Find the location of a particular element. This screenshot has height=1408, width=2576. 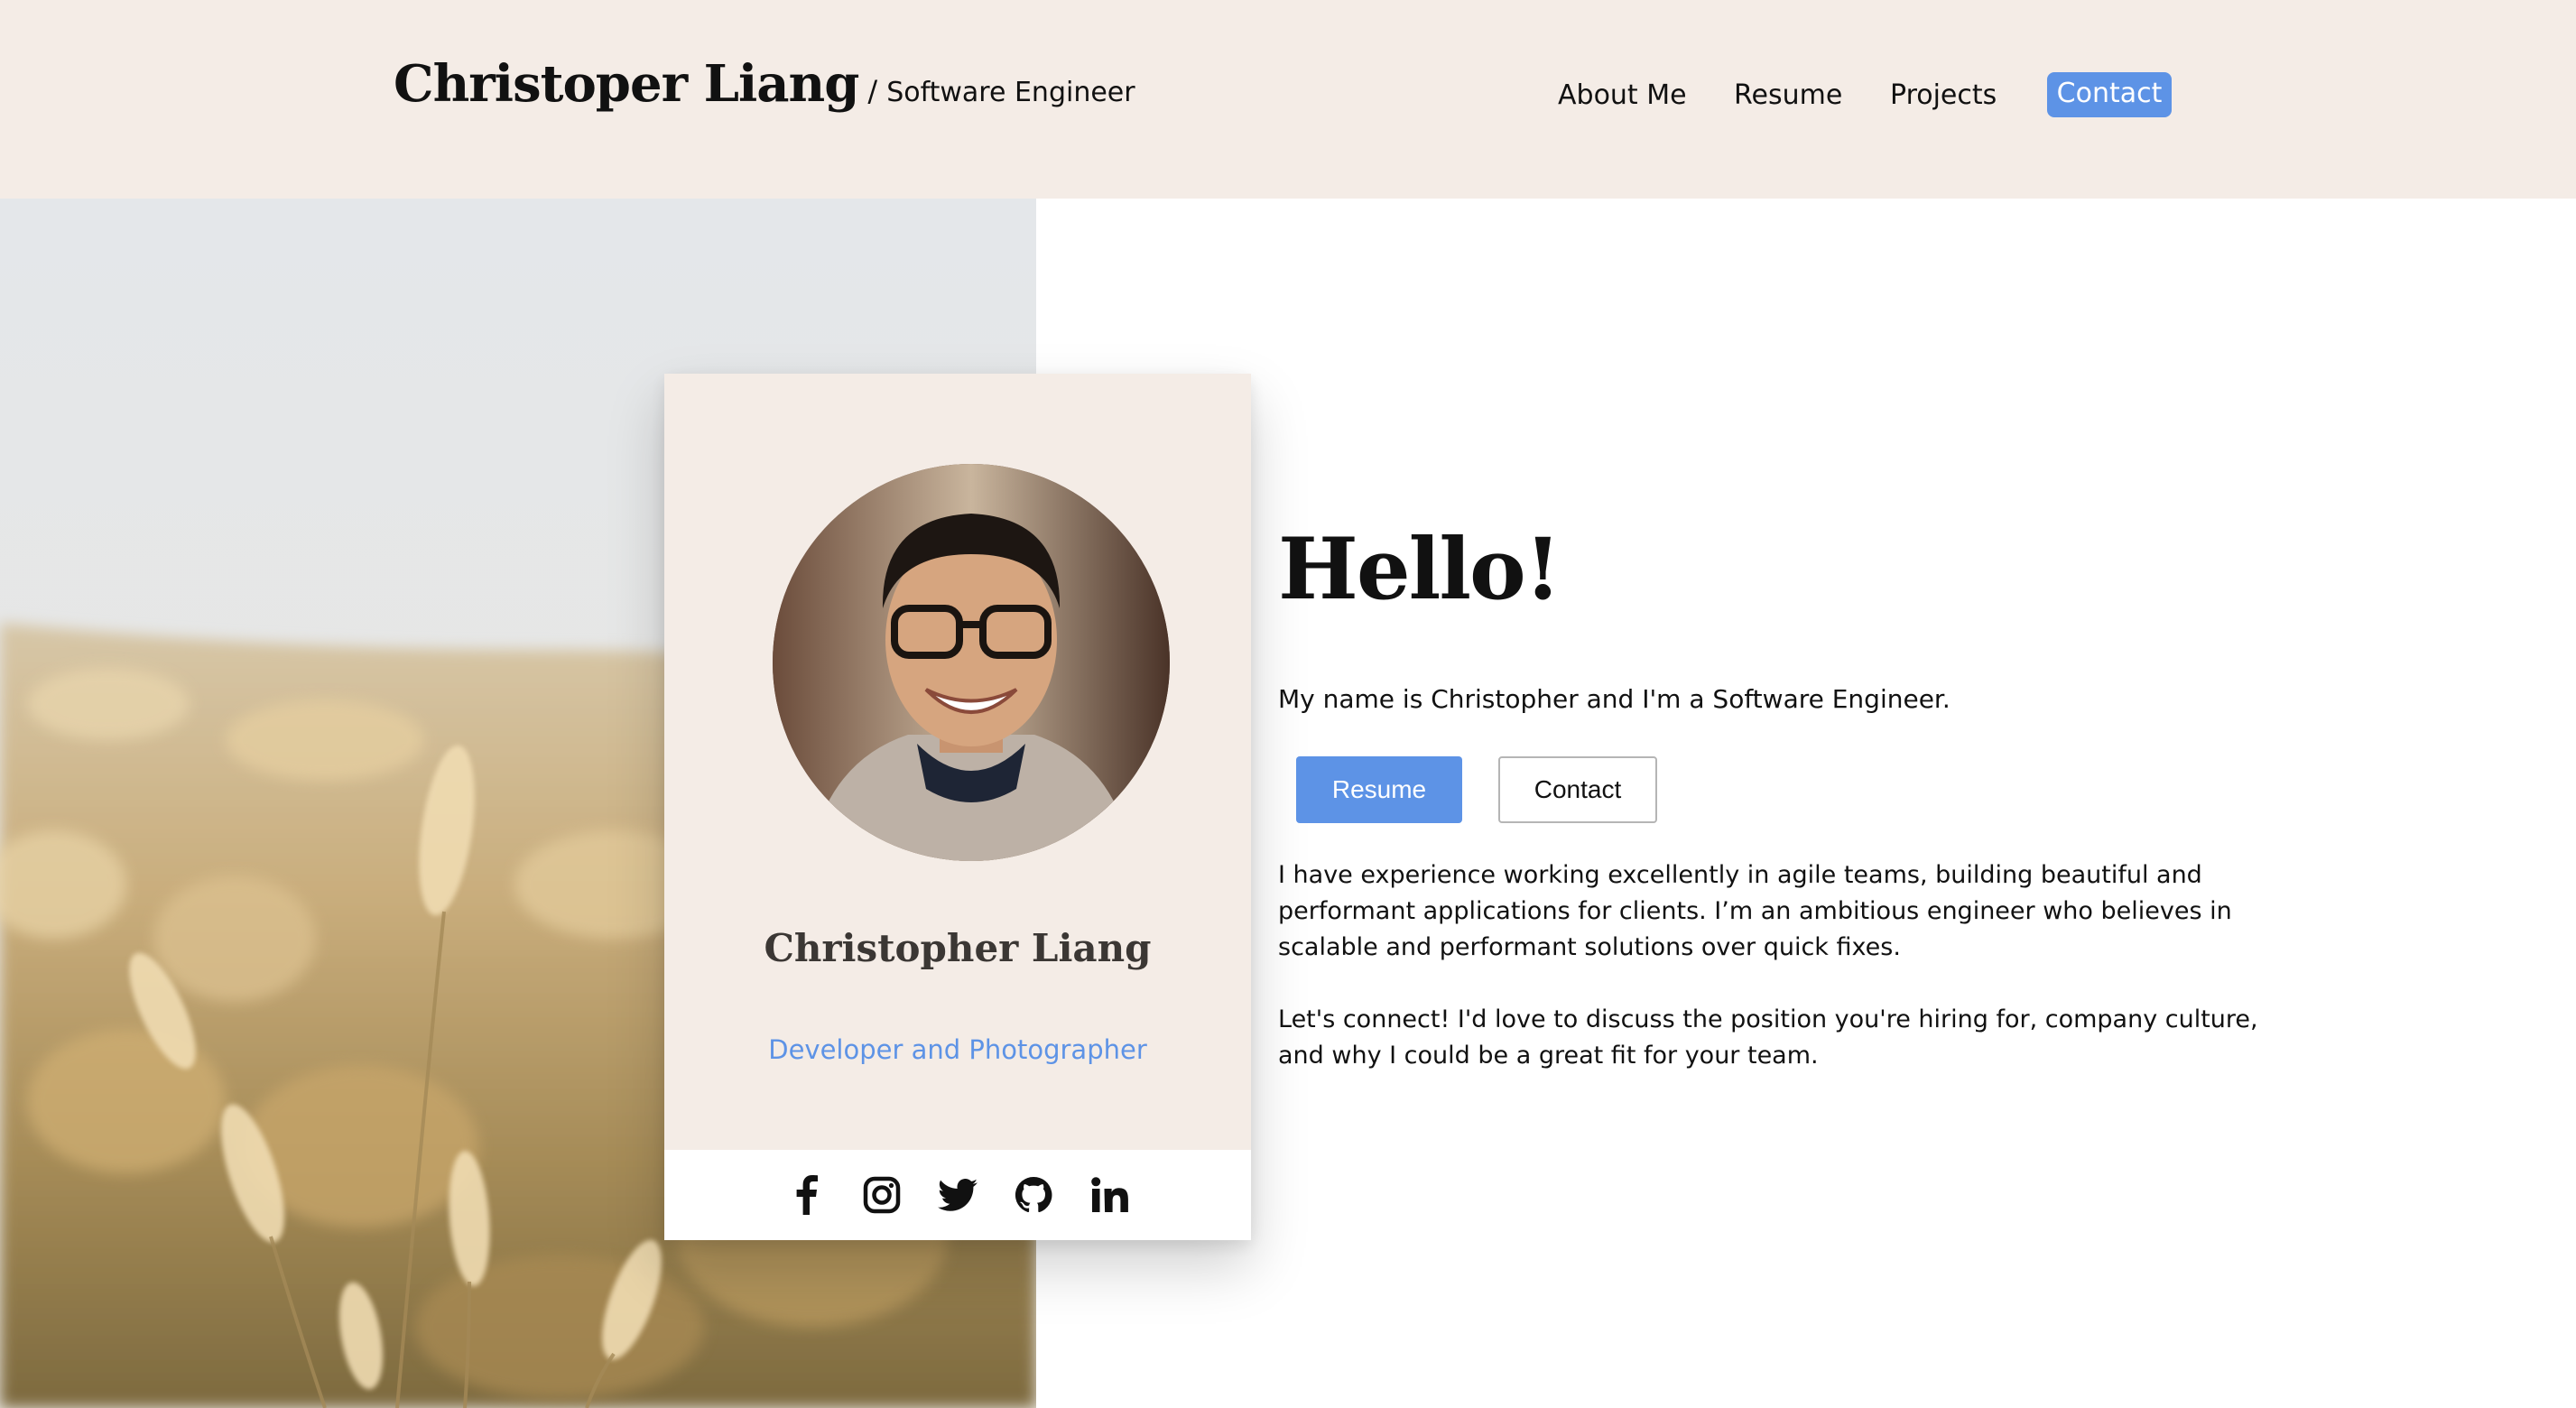

contact-button: Contact is located at coordinates (1578, 789).